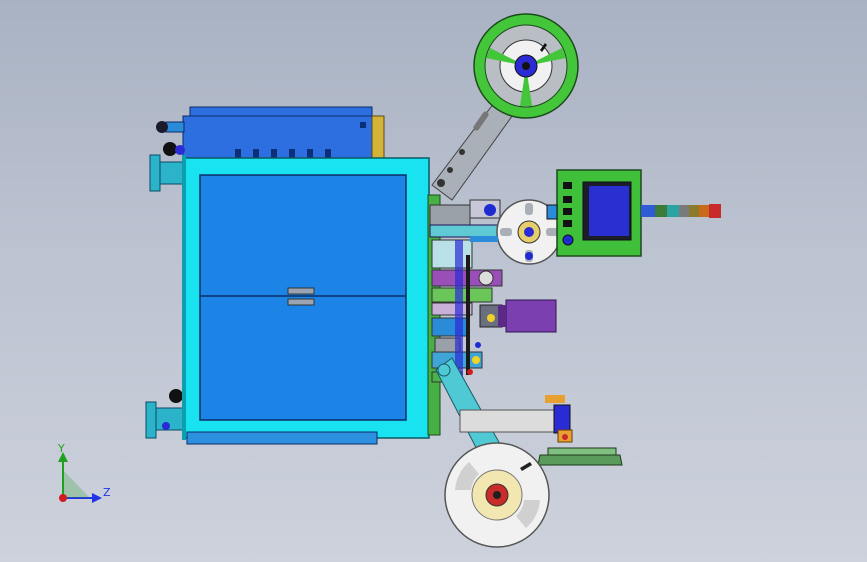  What do you see at coordinates (80, 477) in the screenshot?
I see `axis-triad` at bounding box center [80, 477].